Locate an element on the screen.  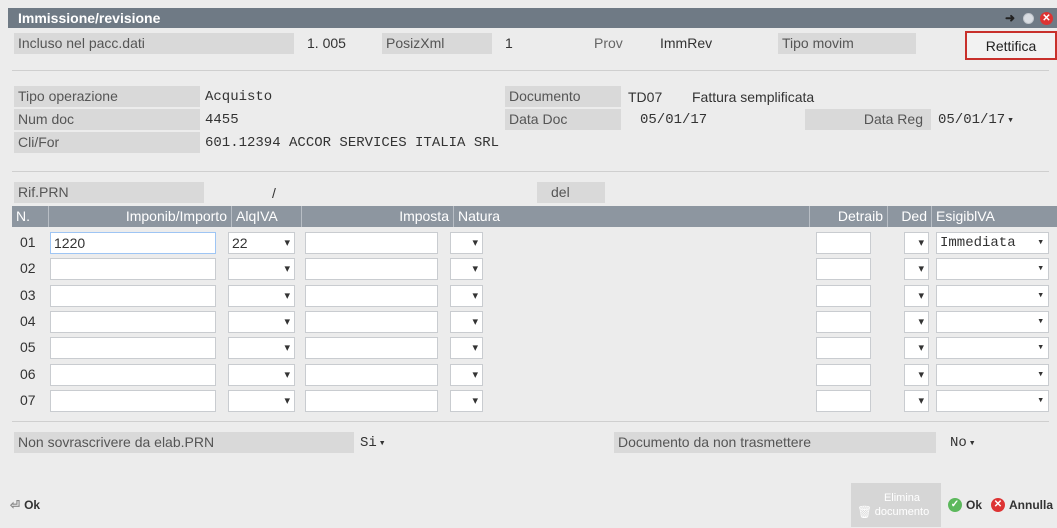
rif-prn-slash: / is located at coordinates (274, 193).